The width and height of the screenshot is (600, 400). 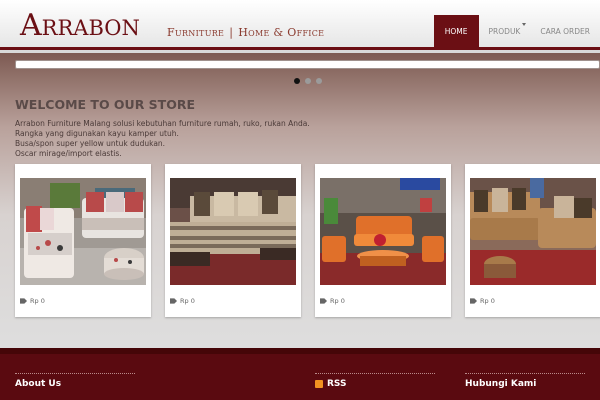 What do you see at coordinates (375, 381) in the screenshot?
I see `footer-rss: RSS` at bounding box center [375, 381].